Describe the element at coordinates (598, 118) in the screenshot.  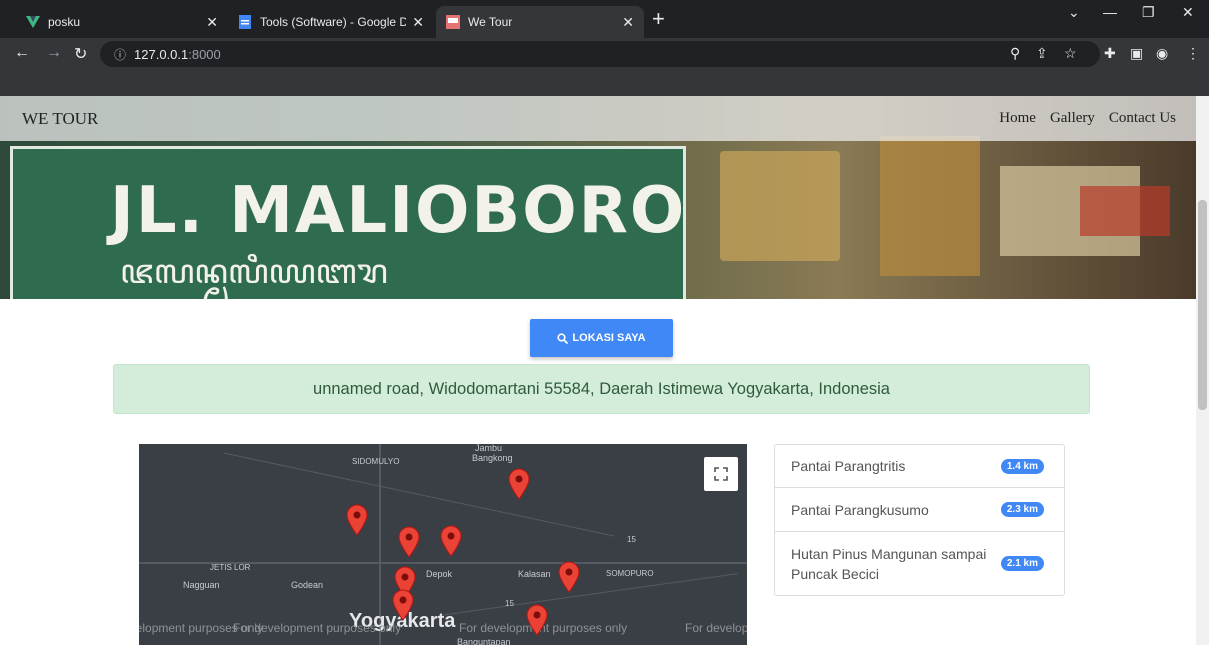
I see `site-navbar: WE TOUR Home Gallery Contact Us` at that location.